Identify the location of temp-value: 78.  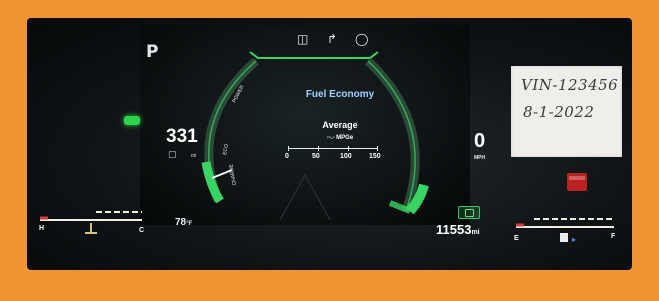
(181, 222).